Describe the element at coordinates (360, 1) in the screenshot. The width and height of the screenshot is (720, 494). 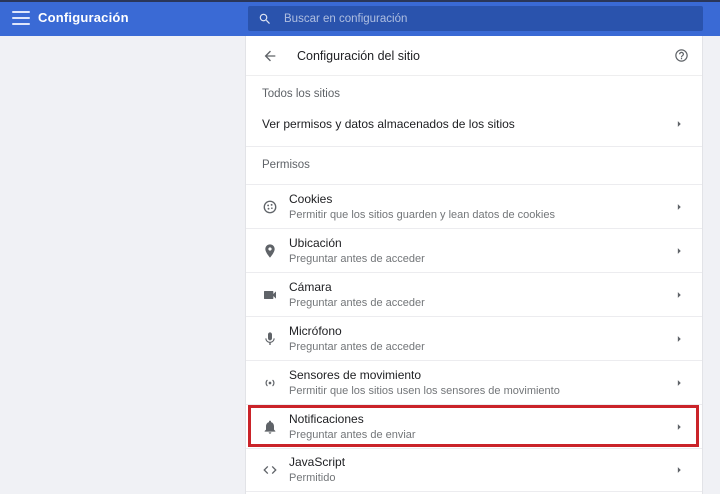
I see `window-top-edge` at that location.